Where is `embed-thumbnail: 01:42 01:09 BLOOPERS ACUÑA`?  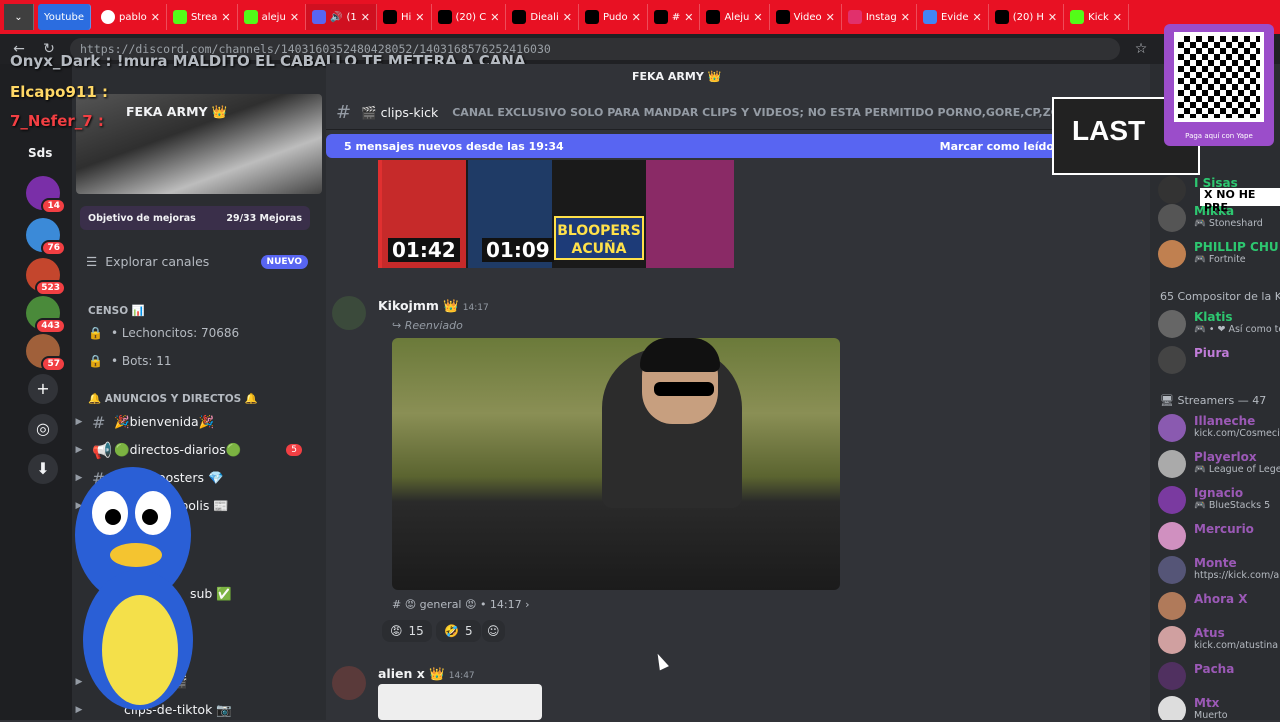 embed-thumbnail: 01:42 01:09 BLOOPERS ACUÑA is located at coordinates (556, 214).